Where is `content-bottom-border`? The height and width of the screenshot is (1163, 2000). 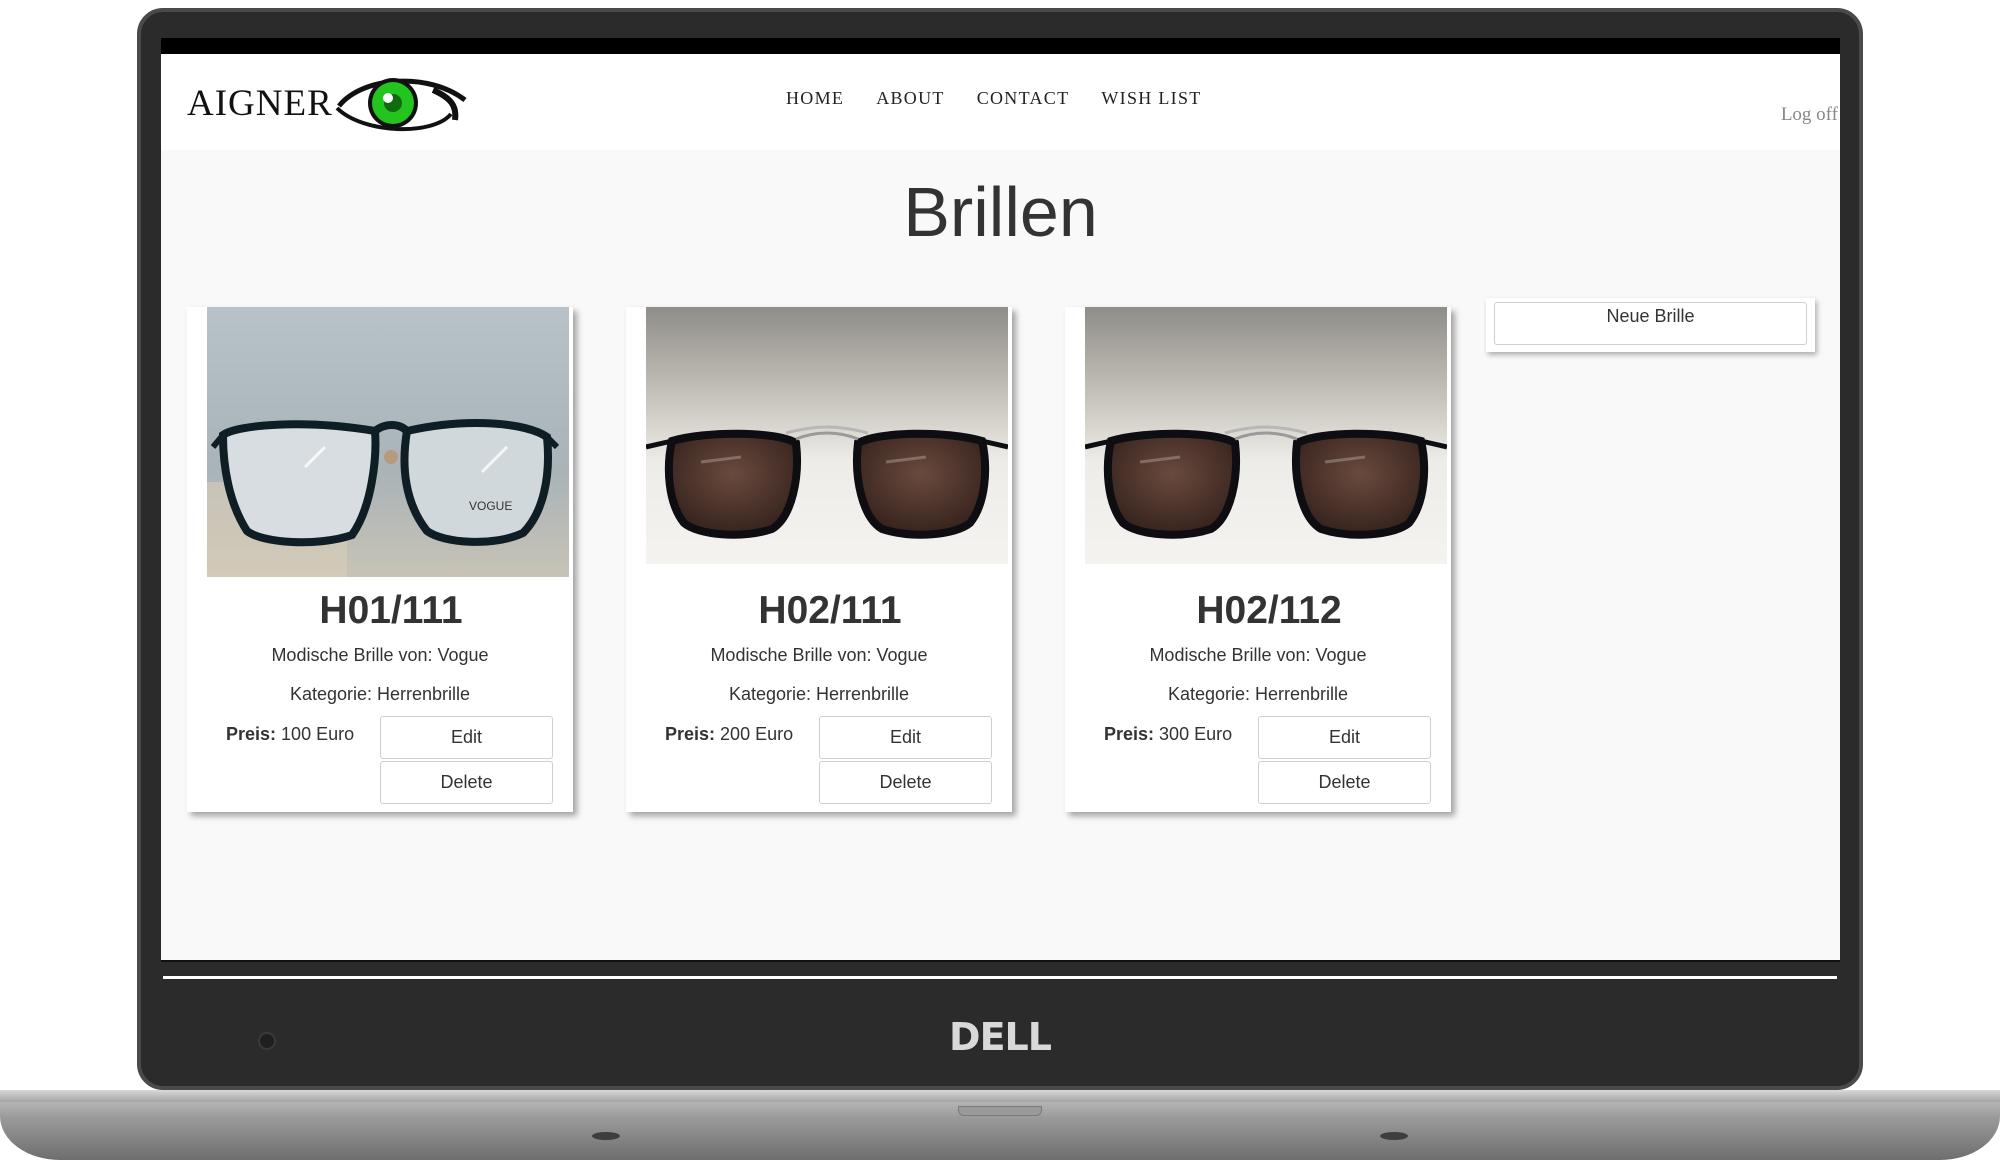
content-bottom-border is located at coordinates (1000, 961).